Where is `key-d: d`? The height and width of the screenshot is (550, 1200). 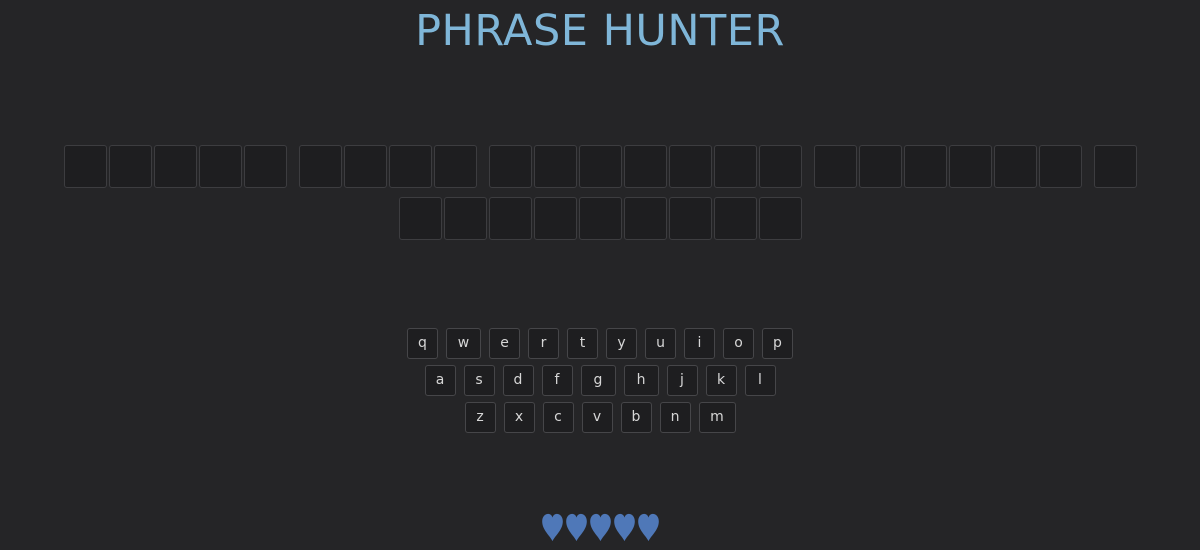
key-d: d is located at coordinates (518, 380).